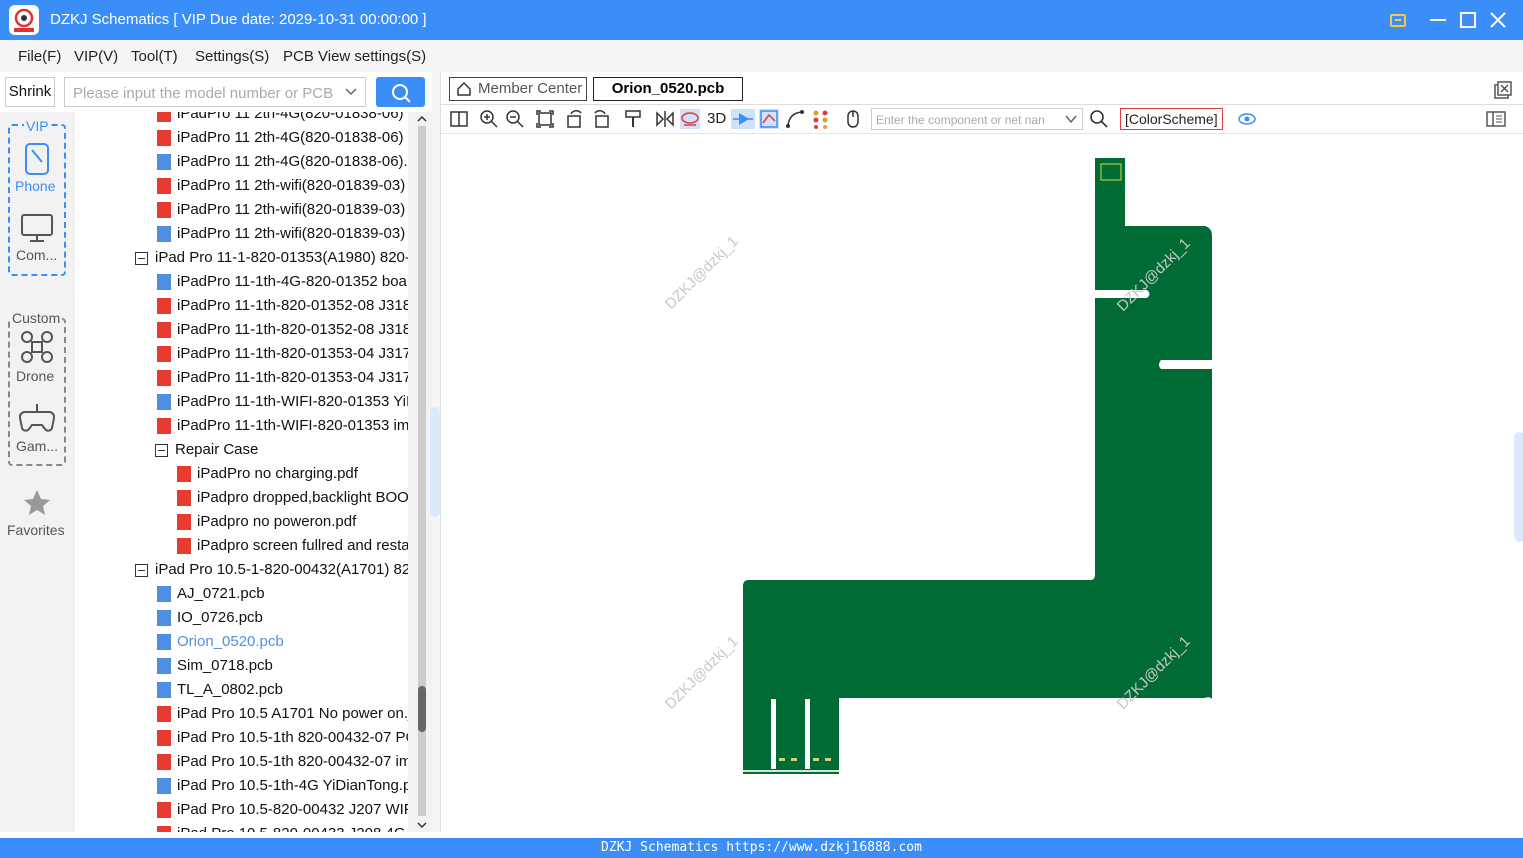  I want to click on mouse-mode-icon, so click(853, 119).